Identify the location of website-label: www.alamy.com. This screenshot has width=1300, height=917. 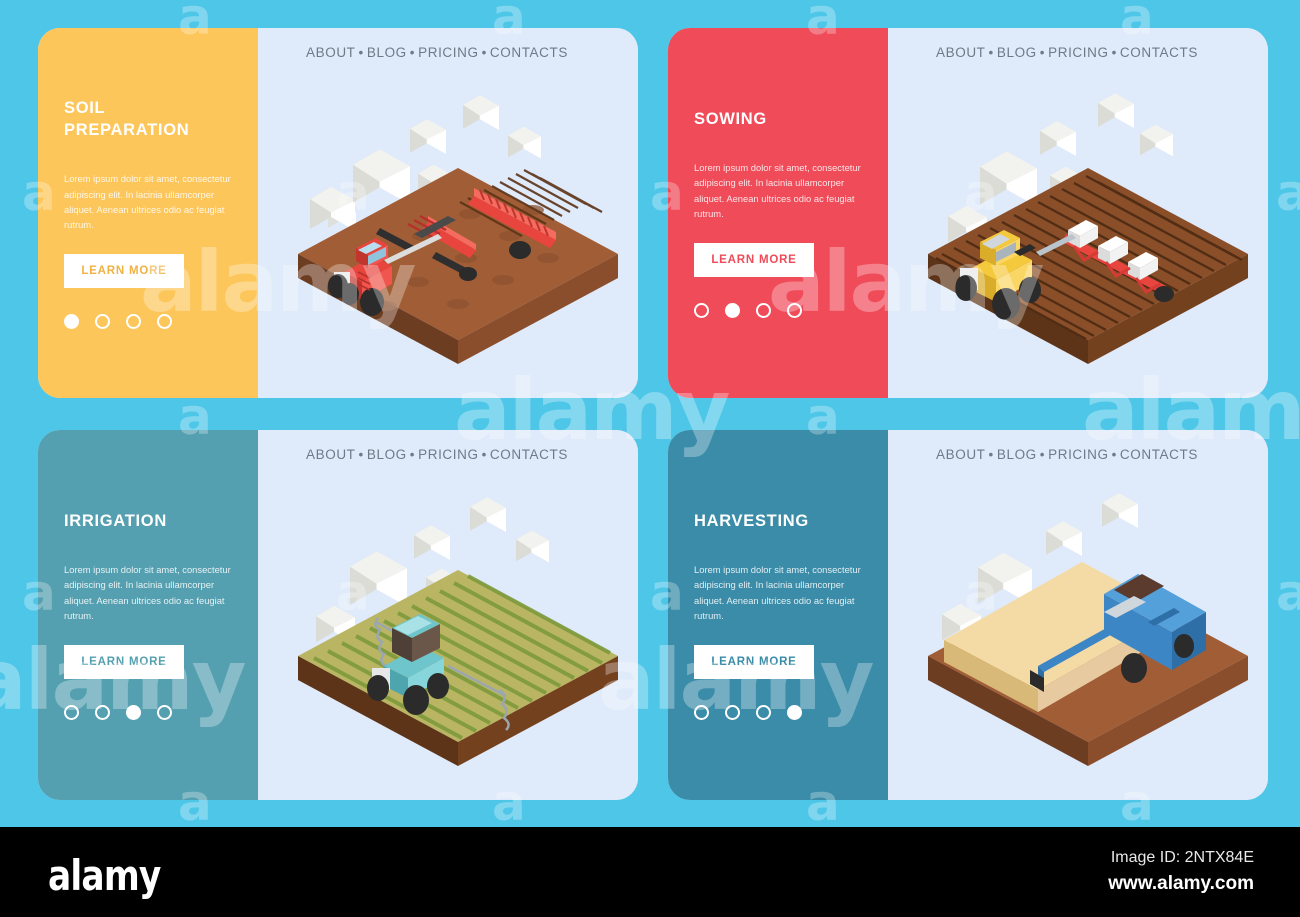
(1181, 883).